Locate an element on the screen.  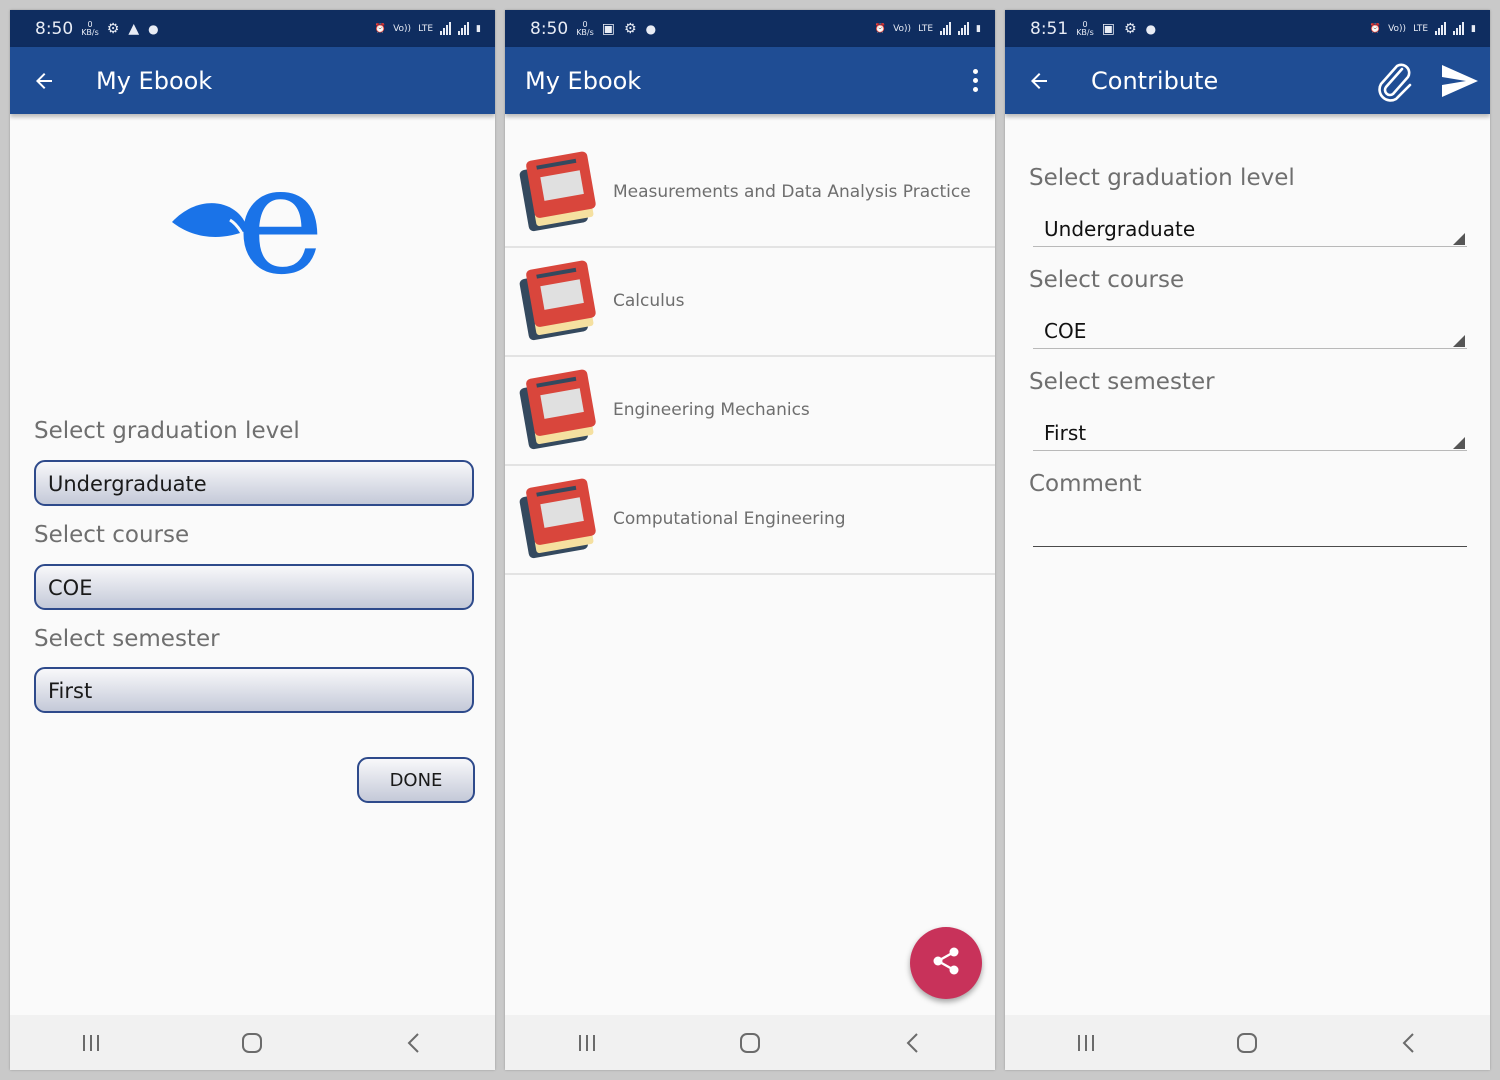
course-select: COE is located at coordinates (254, 587).